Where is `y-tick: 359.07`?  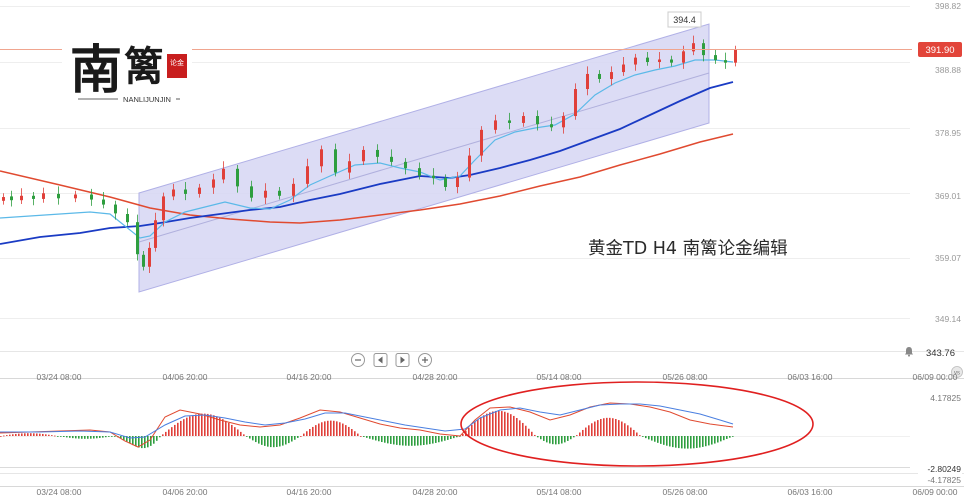
y-tick: 359.07 is located at coordinates (948, 258).